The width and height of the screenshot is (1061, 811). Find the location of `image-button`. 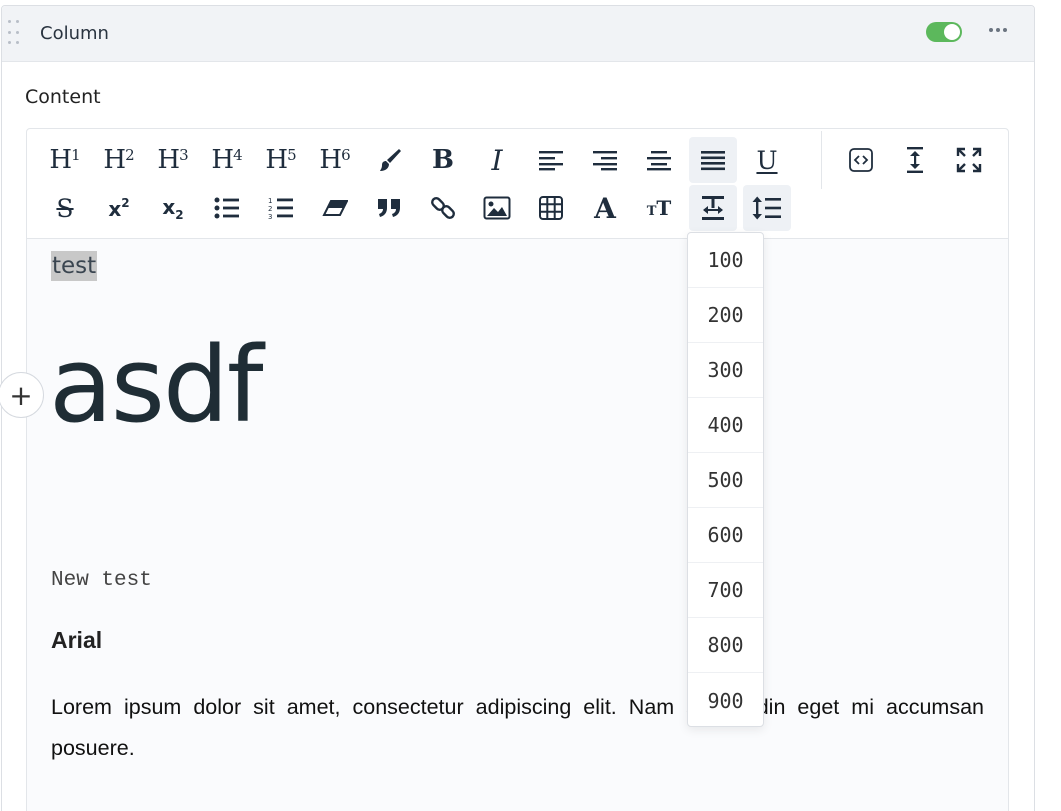

image-button is located at coordinates (497, 208).